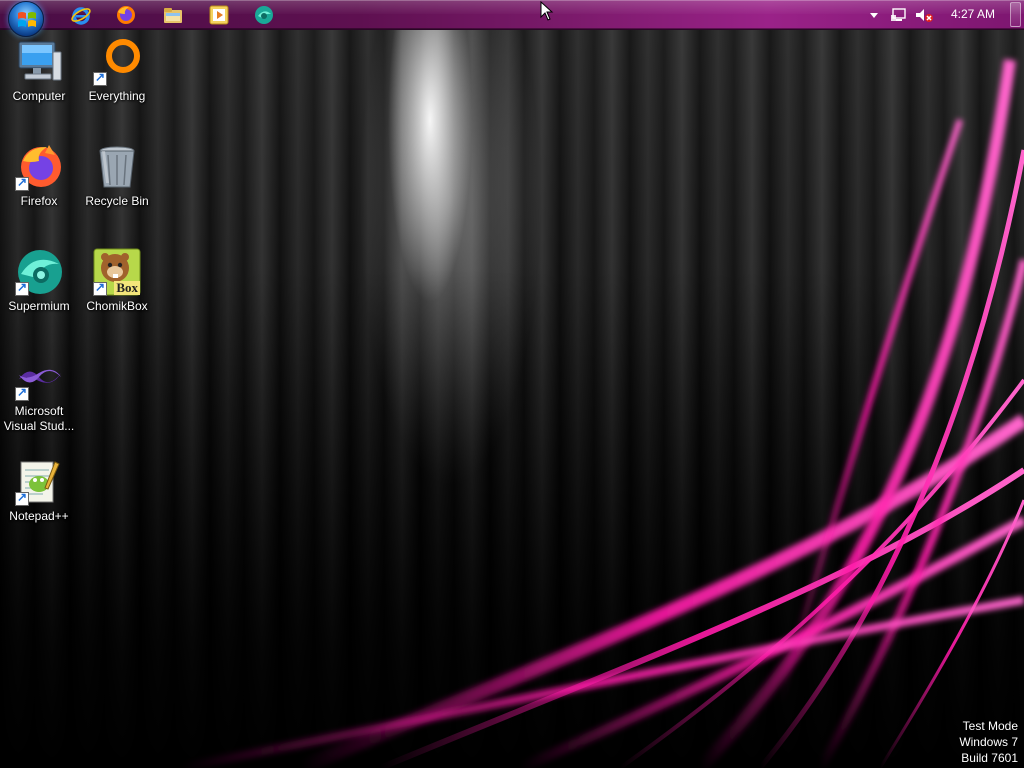 The height and width of the screenshot is (768, 1024). Describe the element at coordinates (219, 15) in the screenshot. I see `media-player-icon` at that location.